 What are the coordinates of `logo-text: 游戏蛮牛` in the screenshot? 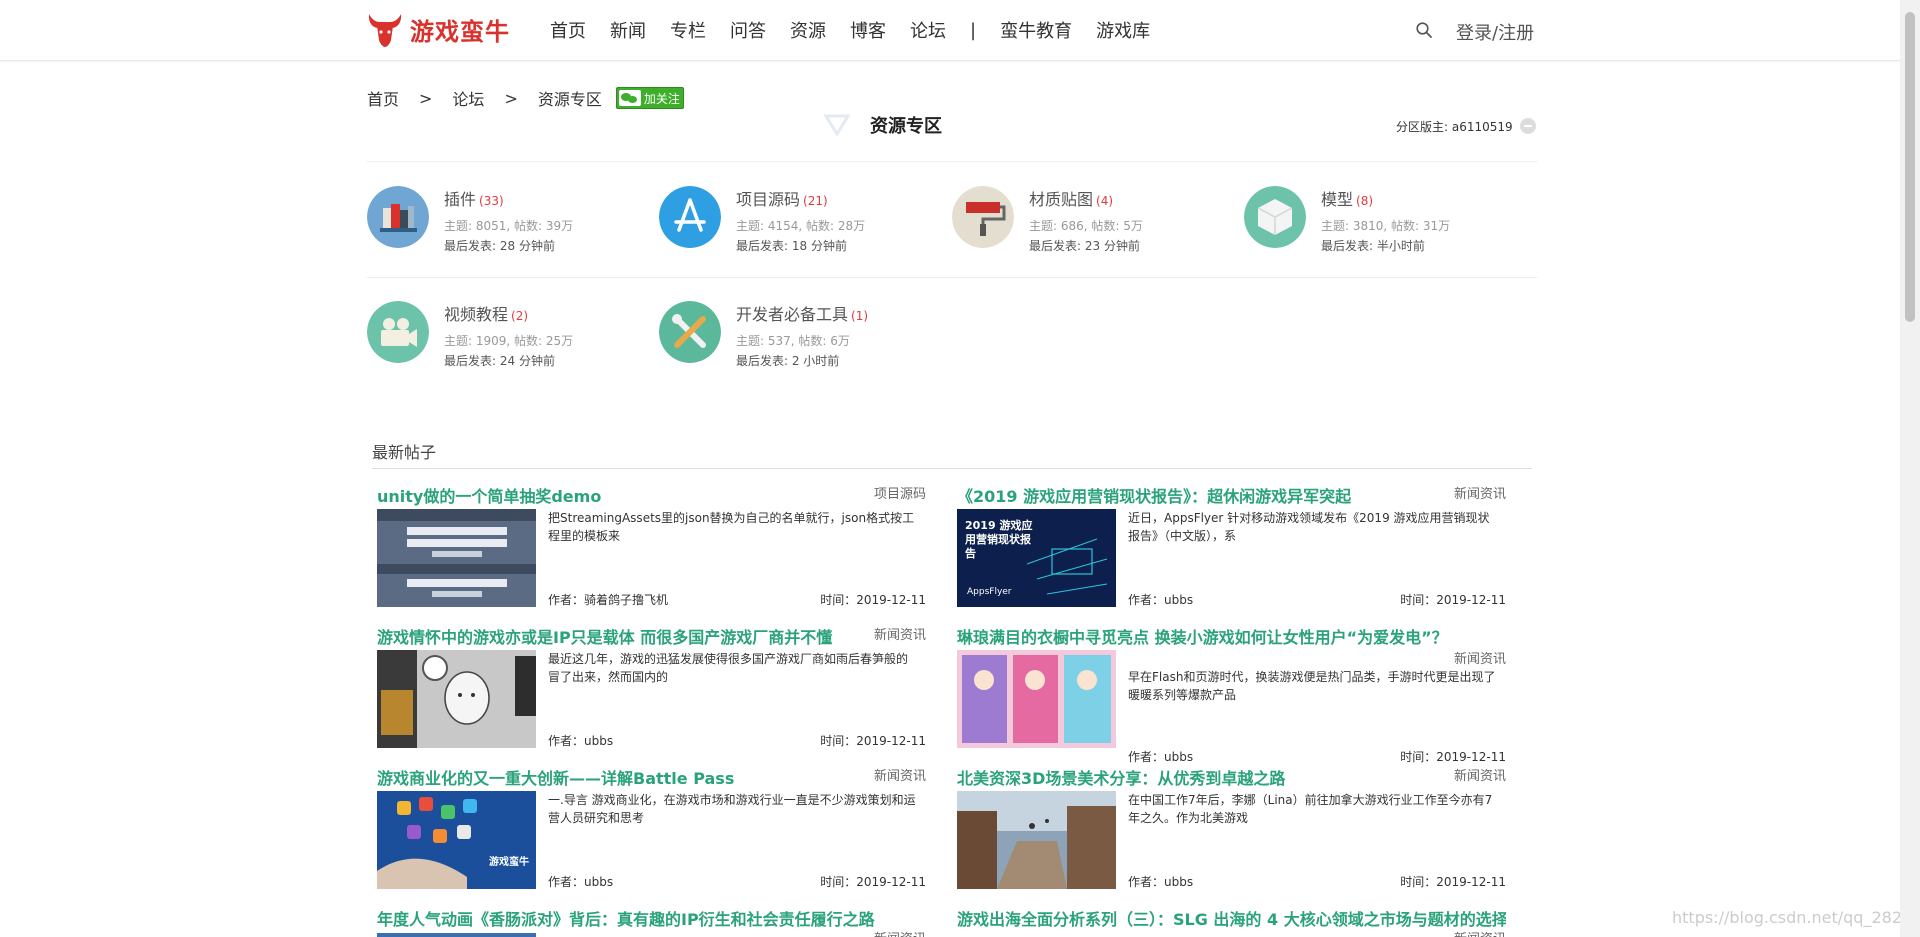 It's located at (460, 31).